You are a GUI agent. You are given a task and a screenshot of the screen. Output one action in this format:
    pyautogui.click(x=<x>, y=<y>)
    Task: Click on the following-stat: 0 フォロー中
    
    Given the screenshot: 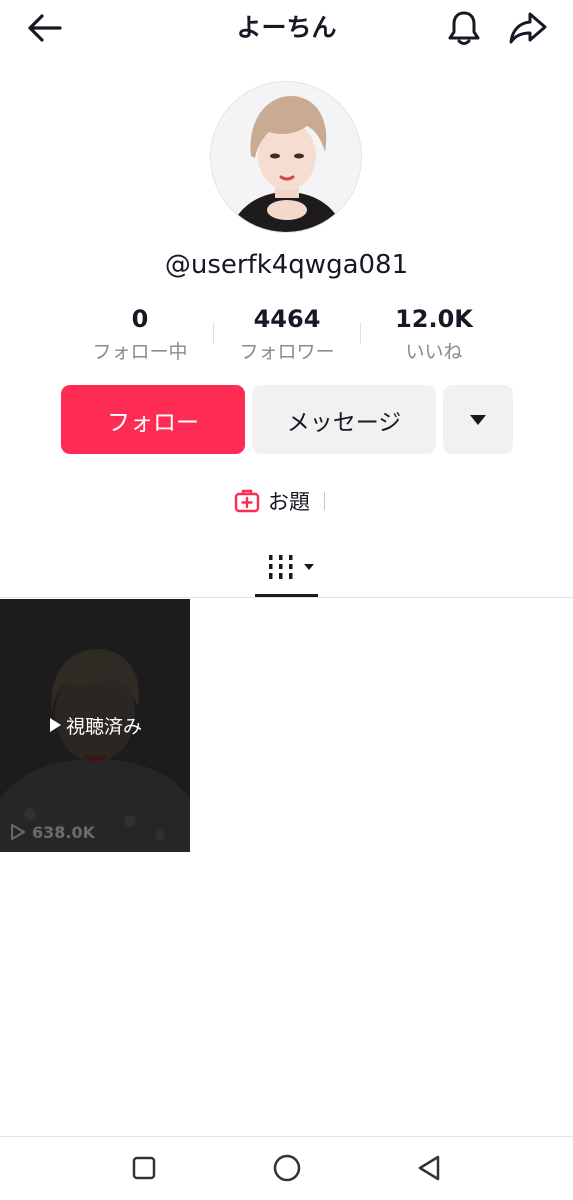 What is the action you would take?
    pyautogui.click(x=140, y=335)
    